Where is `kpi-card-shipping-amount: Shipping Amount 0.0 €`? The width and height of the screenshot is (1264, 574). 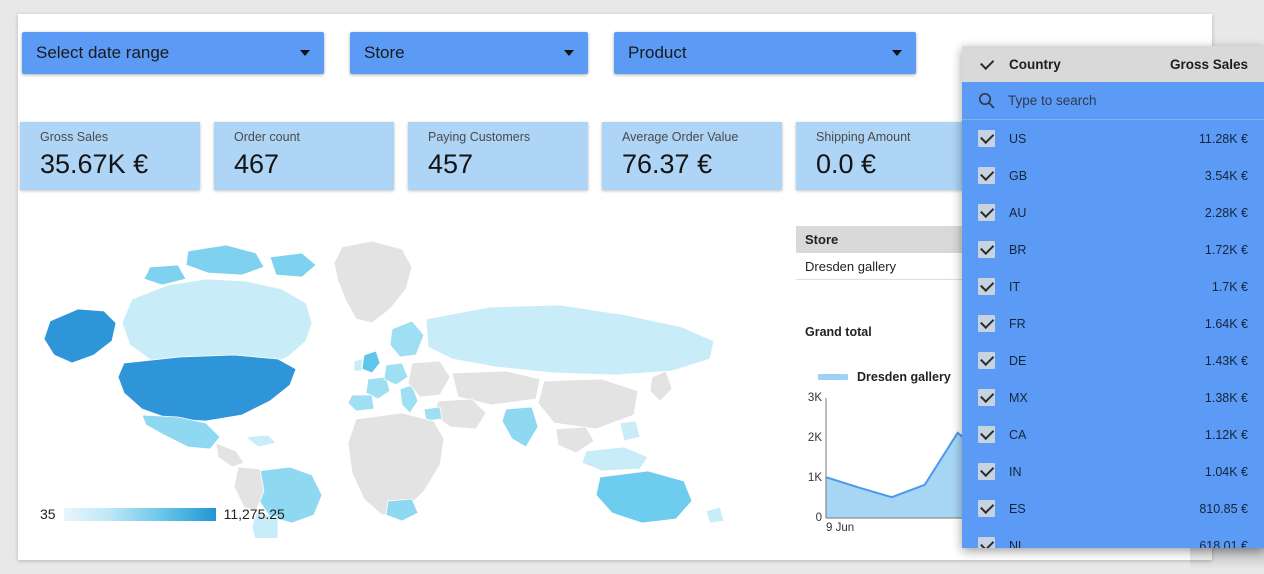 kpi-card-shipping-amount: Shipping Amount 0.0 € is located at coordinates (886, 156).